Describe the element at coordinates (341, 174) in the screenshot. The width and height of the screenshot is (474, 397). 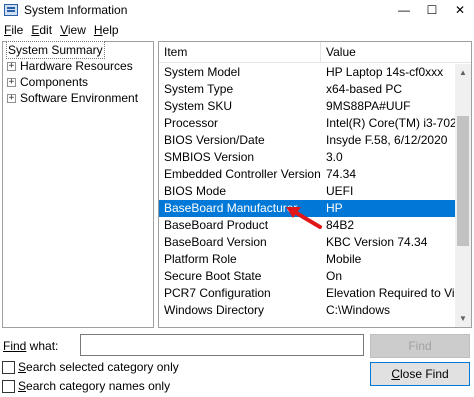
I see `row-value-cell: 74.34` at that location.